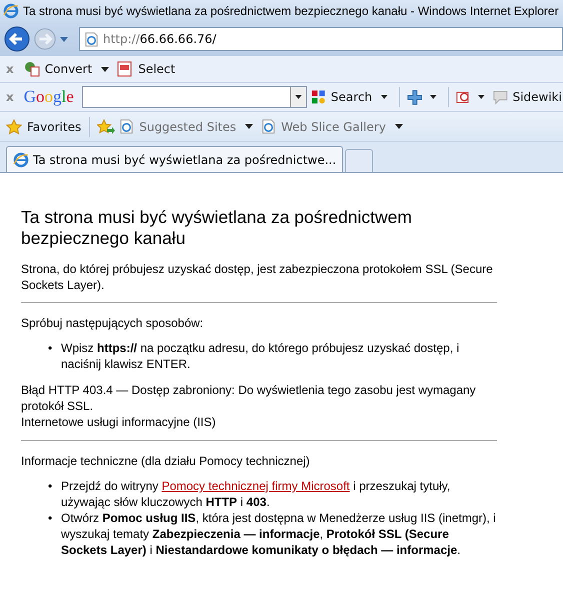  I want to click on window-title: Ta strona musi być wyświetlana za pośrednictwem bezpiecznego kanału - Windows Internet Explorer, so click(291, 11).